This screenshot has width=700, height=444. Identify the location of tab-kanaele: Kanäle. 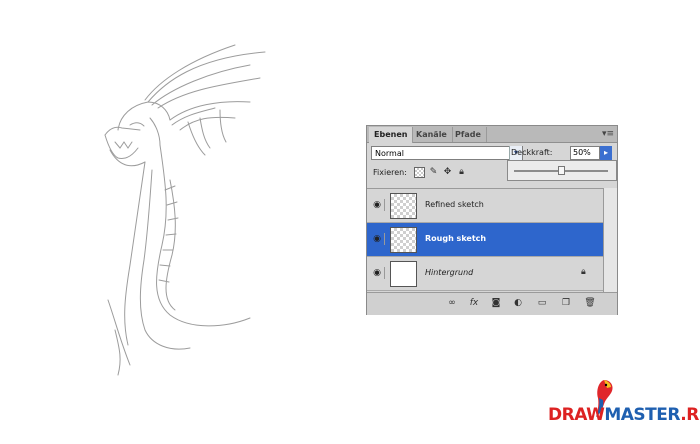
(432, 134).